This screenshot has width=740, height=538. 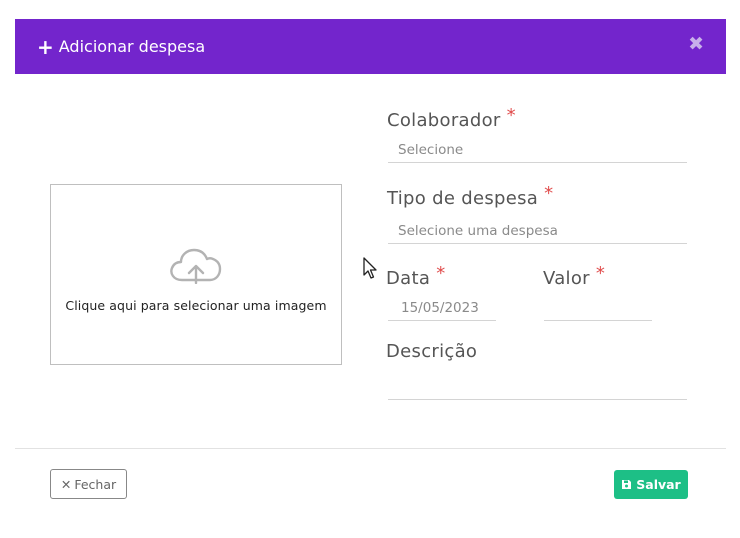 I want to click on floppy-disk-icon, so click(x=627, y=484).